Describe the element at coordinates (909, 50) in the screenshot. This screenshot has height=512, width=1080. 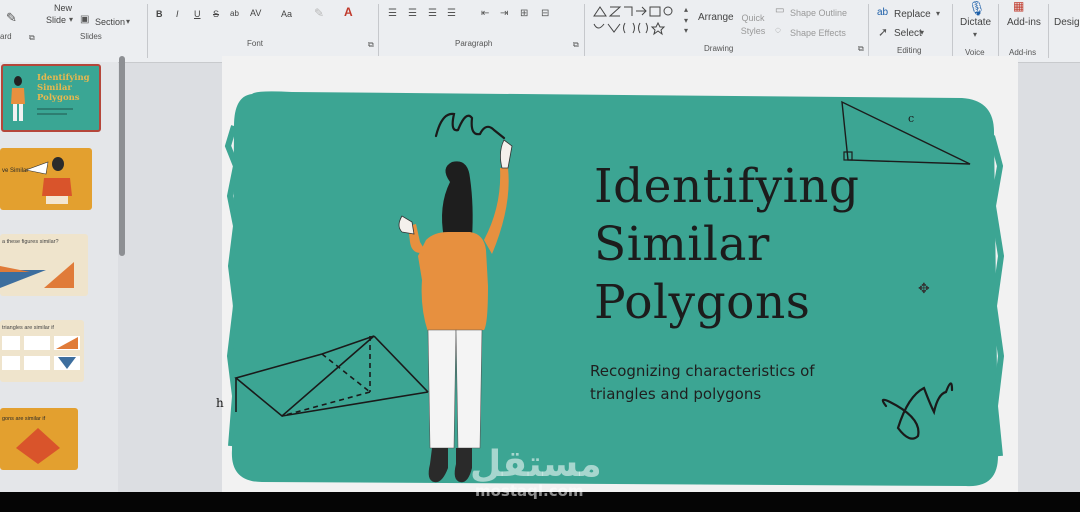
I see `editing-group-label: Editing` at that location.